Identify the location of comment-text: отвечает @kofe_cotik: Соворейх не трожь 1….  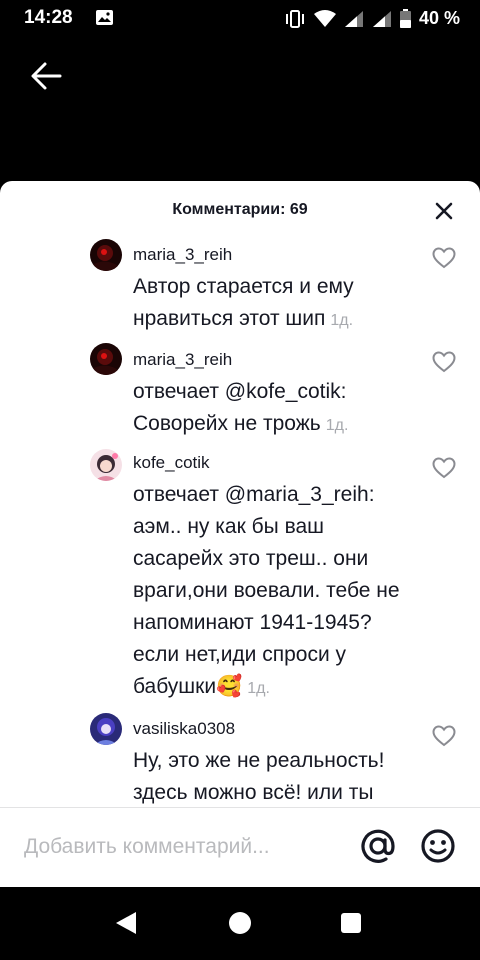
(241, 407).